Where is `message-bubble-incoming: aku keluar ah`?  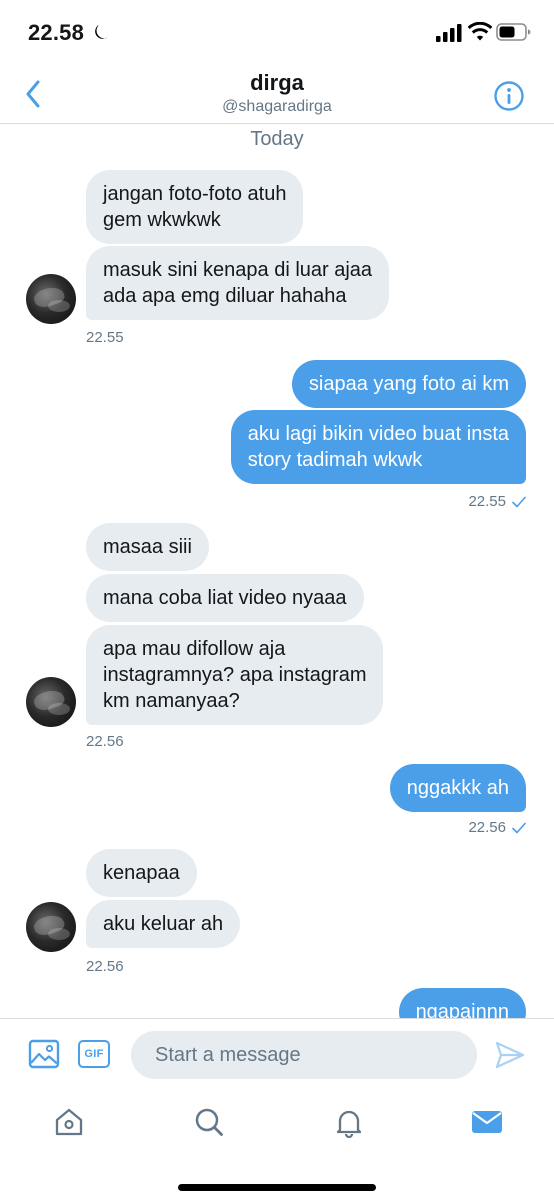 message-bubble-incoming: aku keluar ah is located at coordinates (163, 924).